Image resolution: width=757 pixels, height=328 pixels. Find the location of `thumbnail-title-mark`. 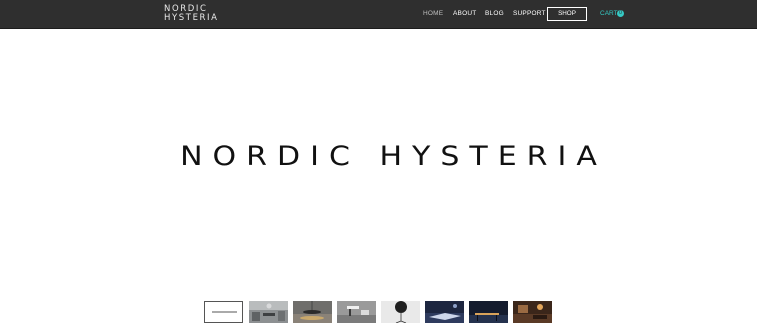

thumbnail-title-mark is located at coordinates (224, 312).